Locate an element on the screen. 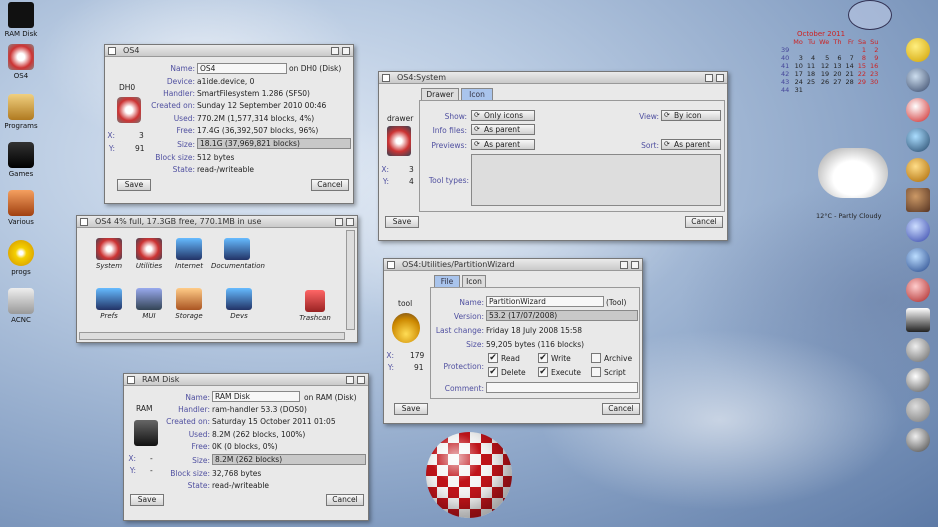  owl-icon is located at coordinates (918, 200).